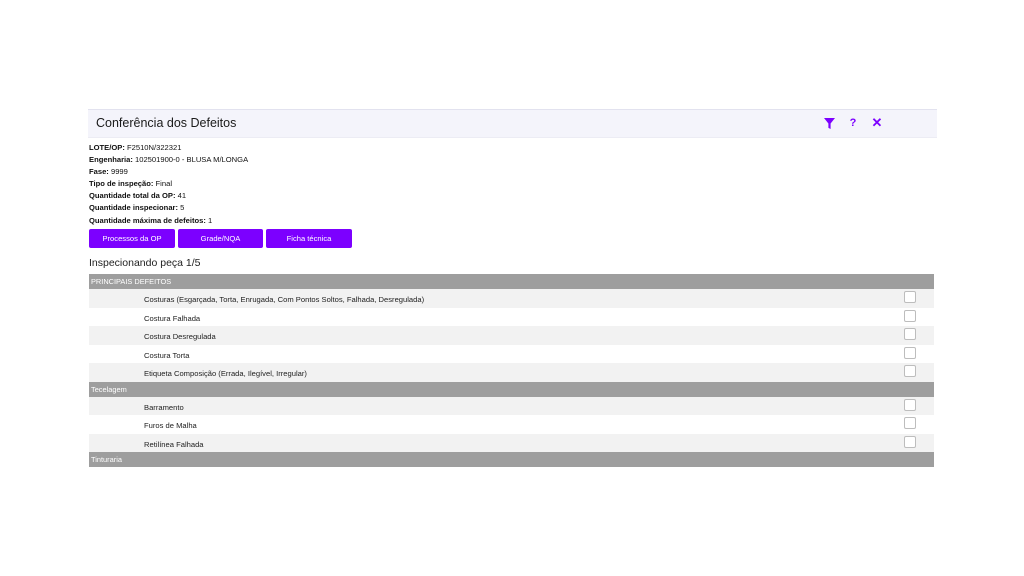 Image resolution: width=1024 pixels, height=576 pixels. I want to click on info-value: Final, so click(164, 184).